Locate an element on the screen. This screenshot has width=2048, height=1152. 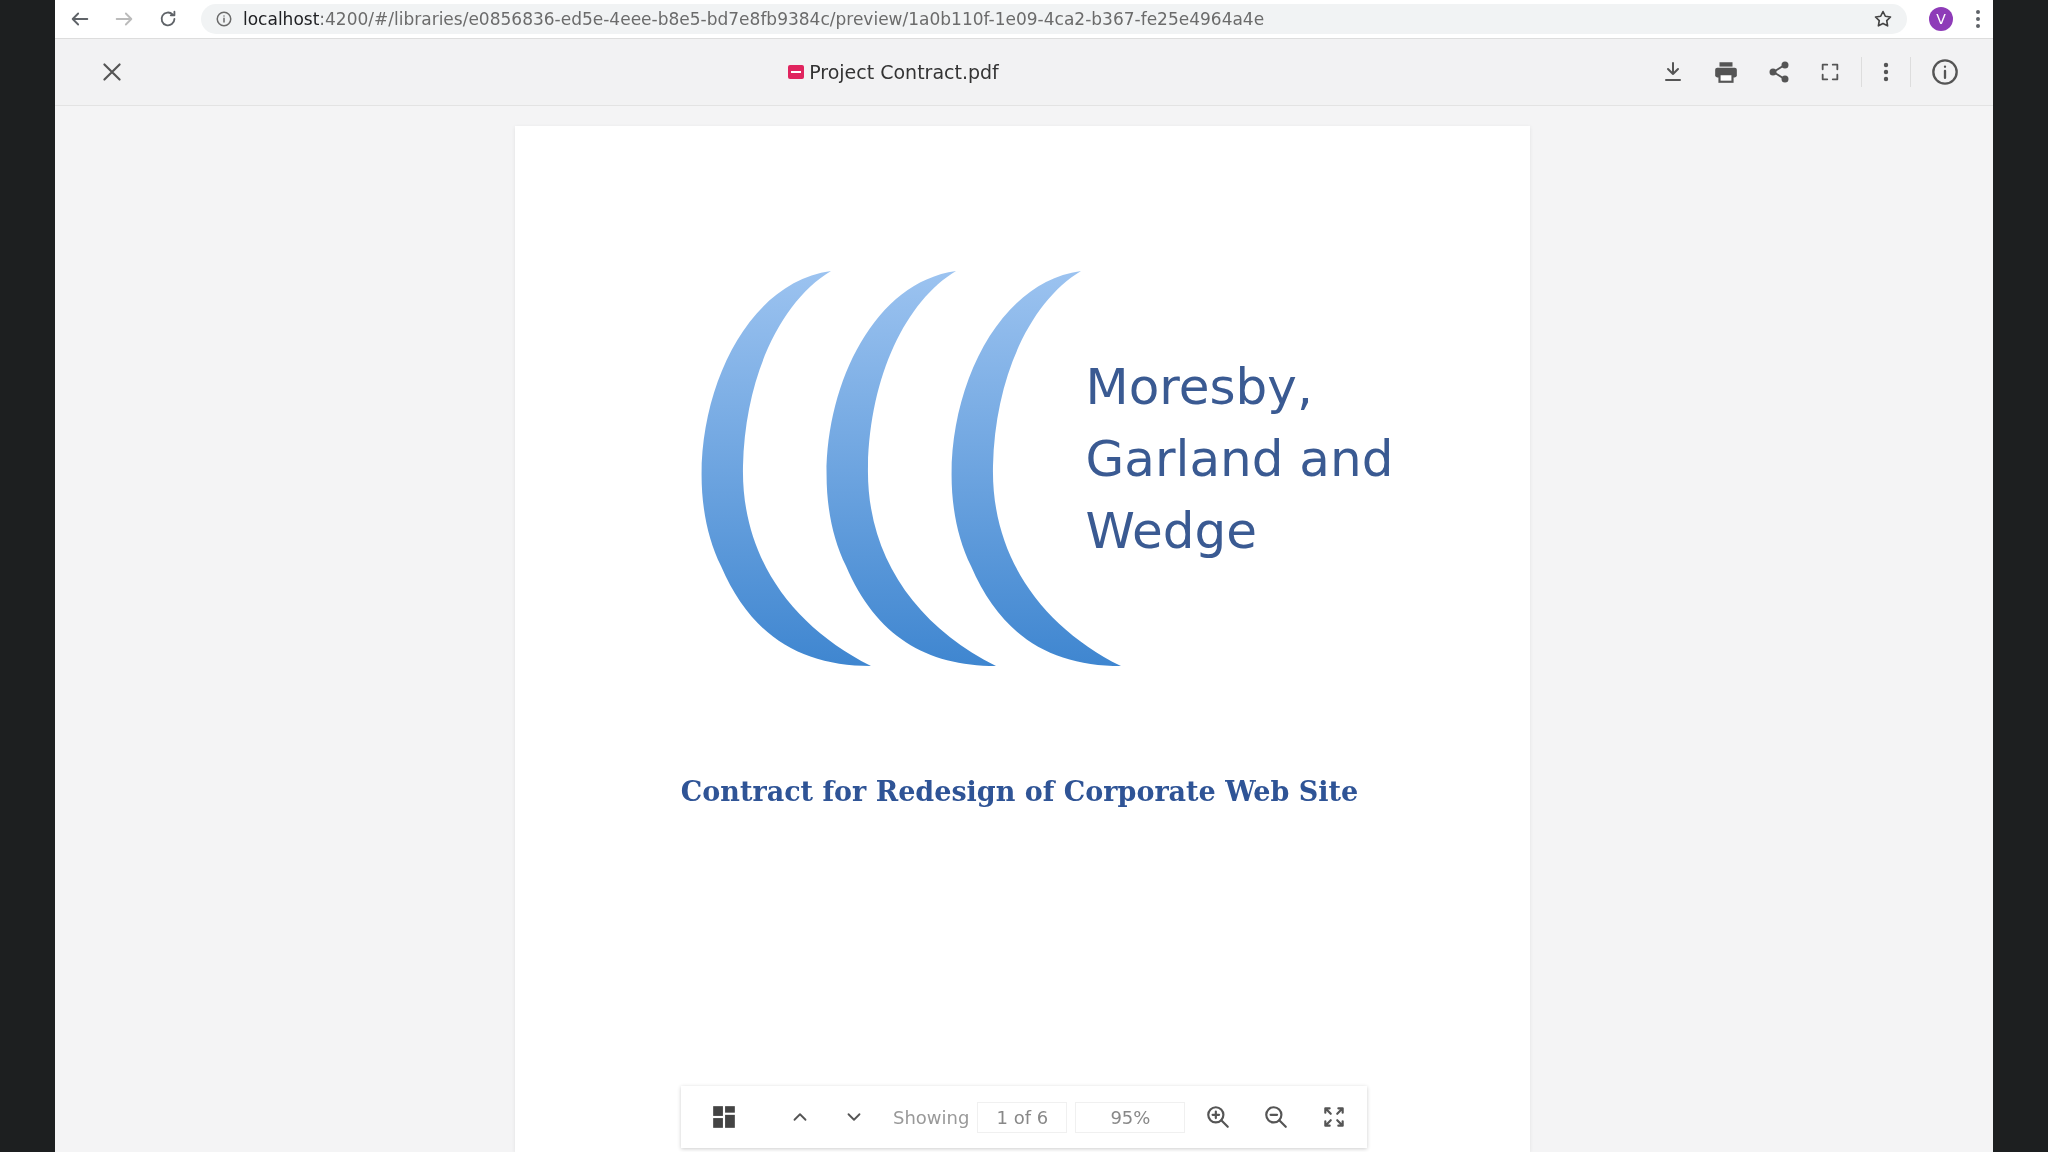
share-icon is located at coordinates (1779, 72).